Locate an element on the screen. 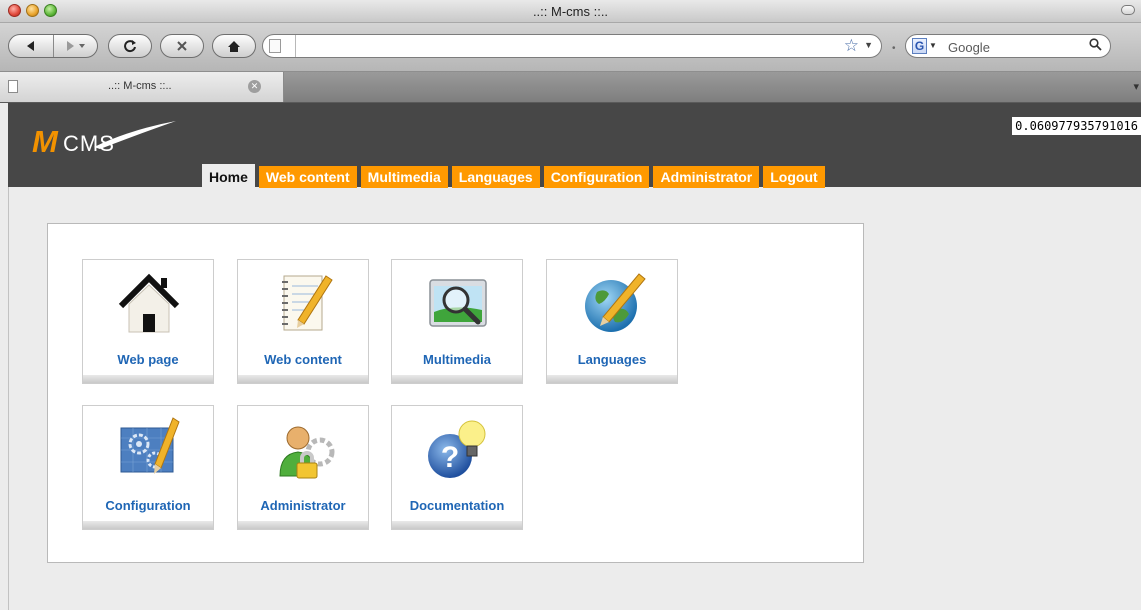  tile-administrator: Administrator is located at coordinates (303, 467).